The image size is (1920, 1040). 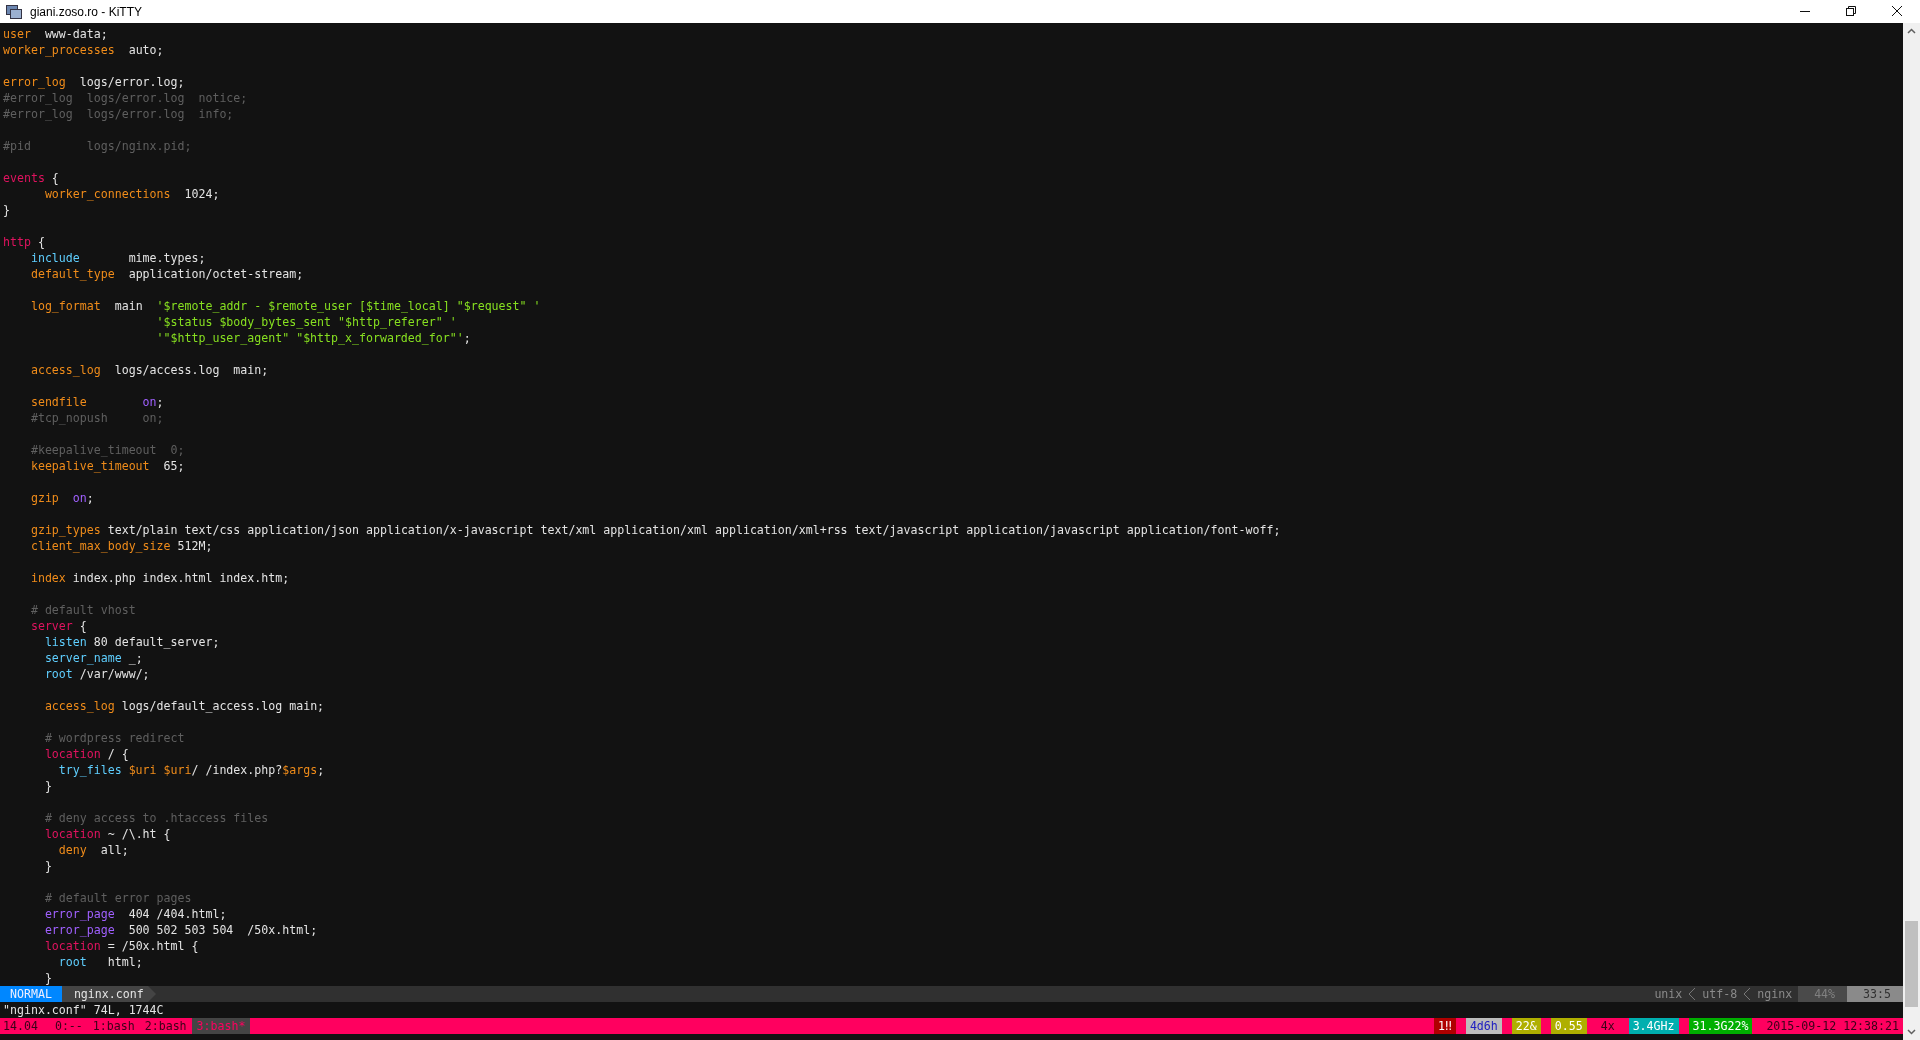 I want to click on code-line: #error_log logs/error.log info;, so click(x=118, y=114).